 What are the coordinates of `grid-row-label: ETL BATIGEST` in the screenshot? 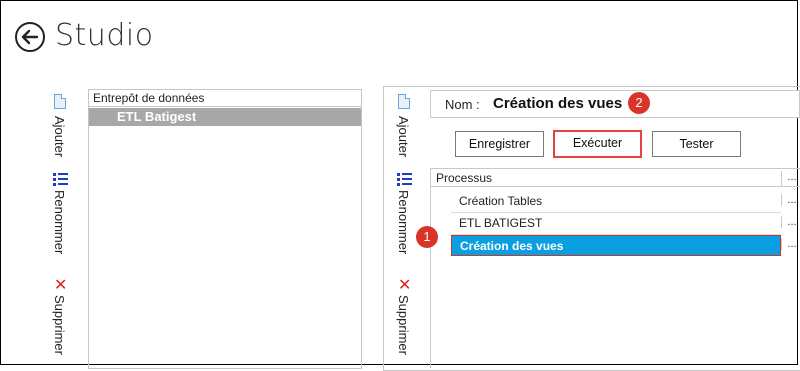 It's located at (501, 223).